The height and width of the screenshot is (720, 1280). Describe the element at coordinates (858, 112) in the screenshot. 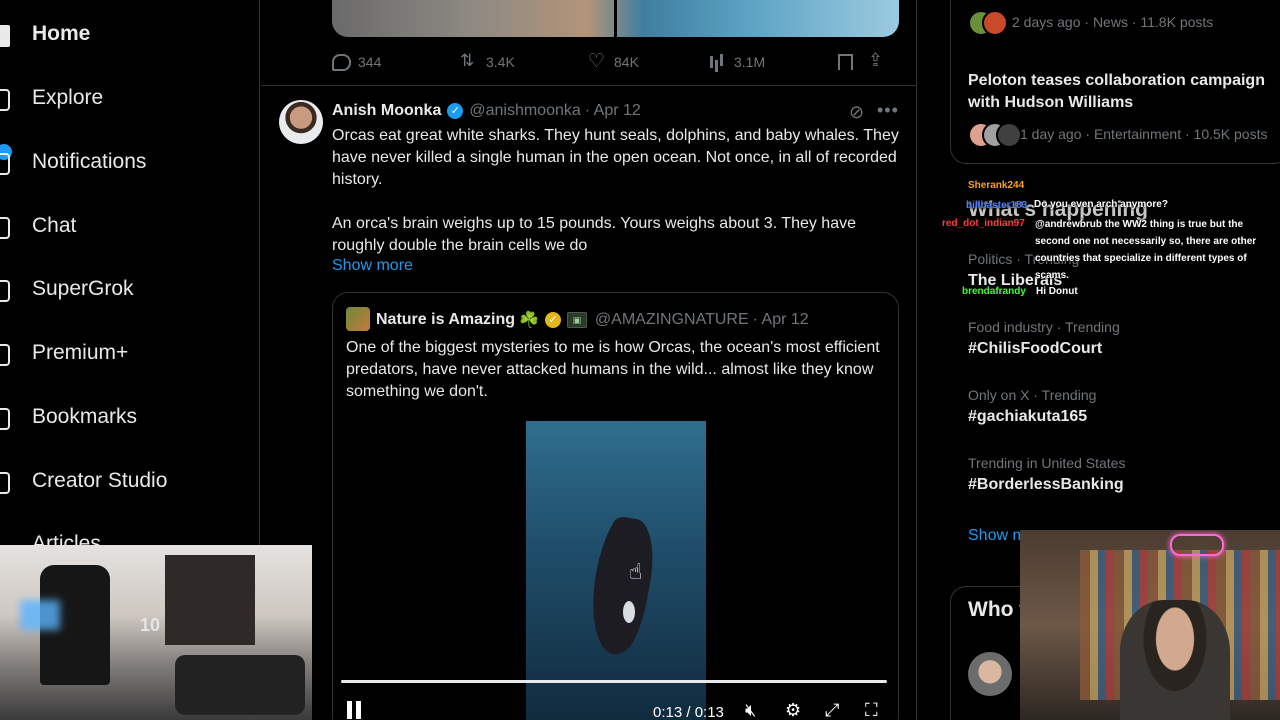

I see `grok-icon: ⊘` at that location.